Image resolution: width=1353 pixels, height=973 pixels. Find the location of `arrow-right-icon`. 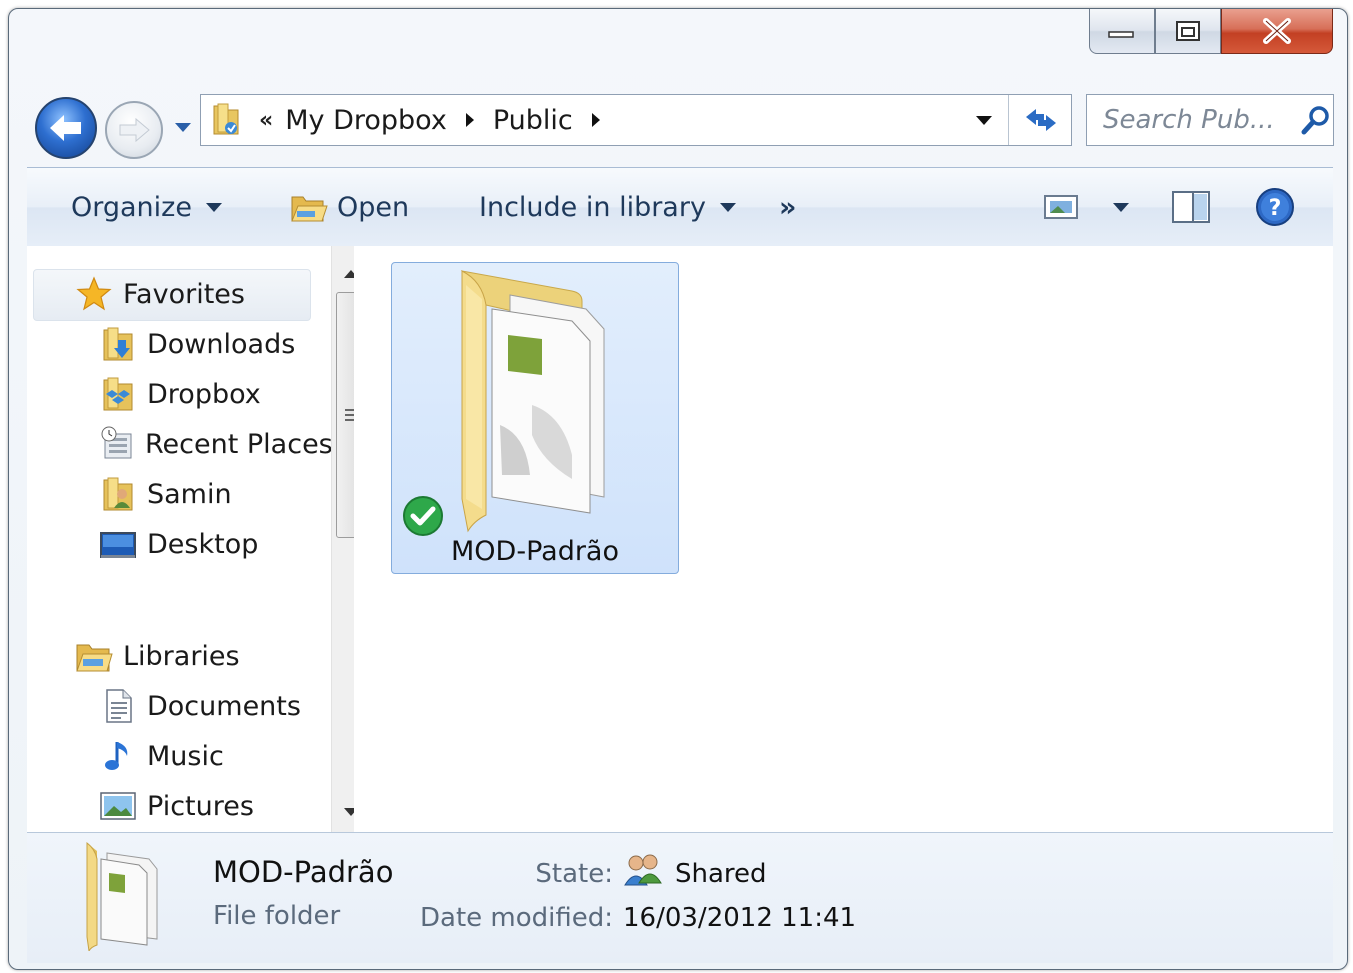

arrow-right-icon is located at coordinates (134, 130).